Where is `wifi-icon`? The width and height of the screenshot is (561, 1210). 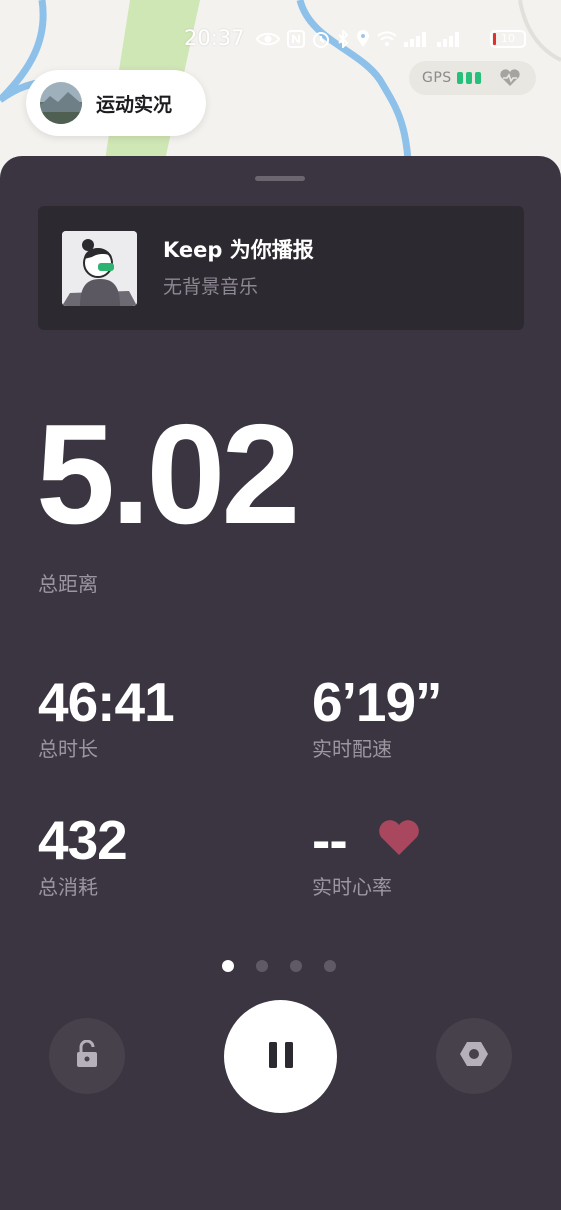 wifi-icon is located at coordinates (387, 39).